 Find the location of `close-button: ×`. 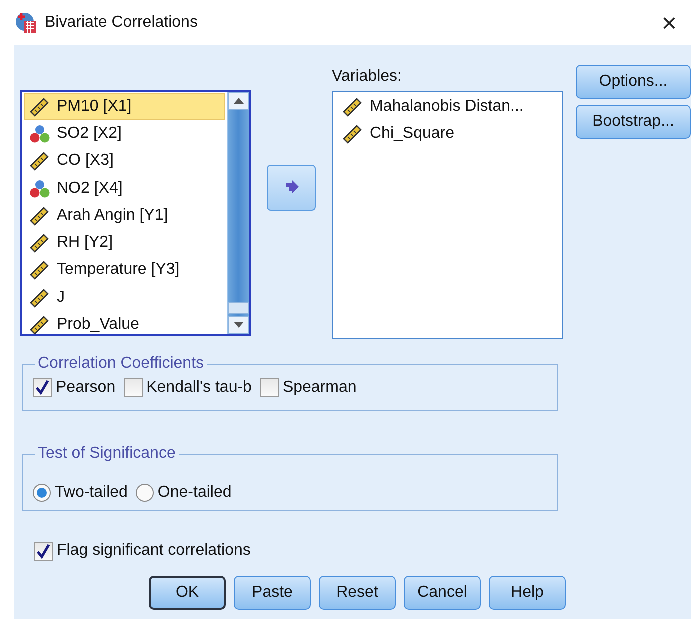

close-button: × is located at coordinates (669, 23).